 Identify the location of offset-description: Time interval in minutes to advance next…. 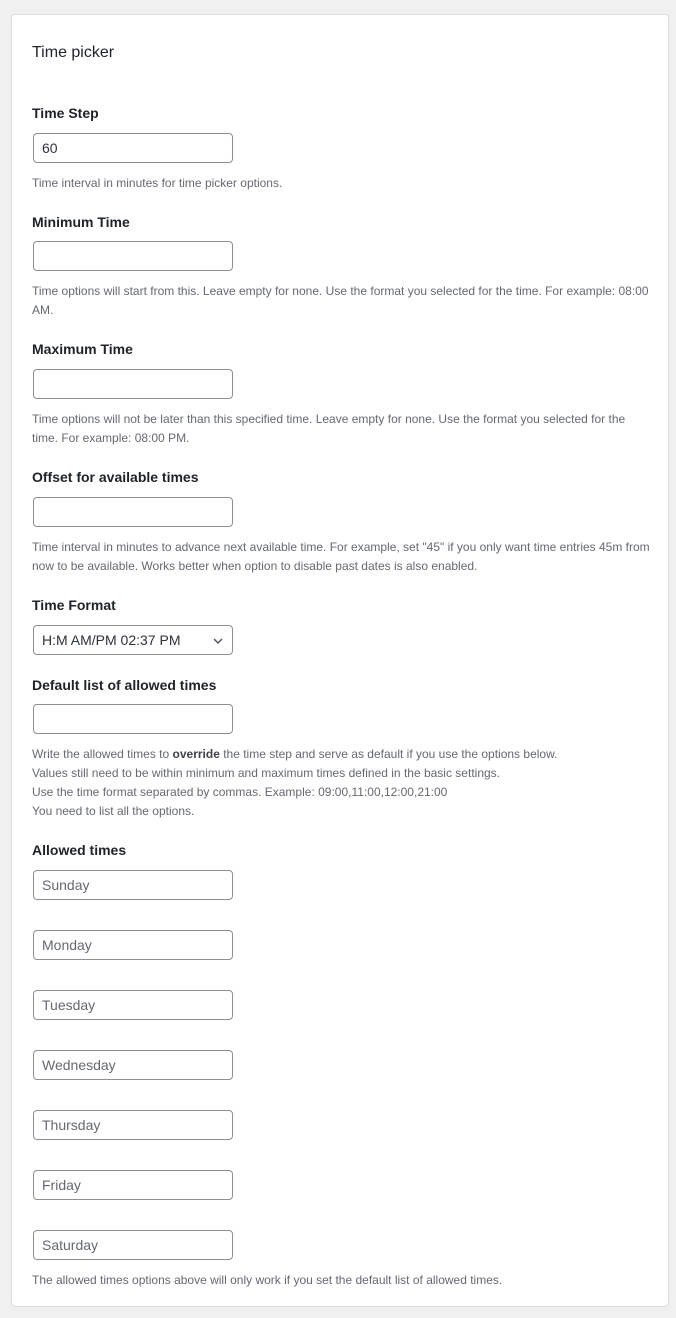
(341, 556).